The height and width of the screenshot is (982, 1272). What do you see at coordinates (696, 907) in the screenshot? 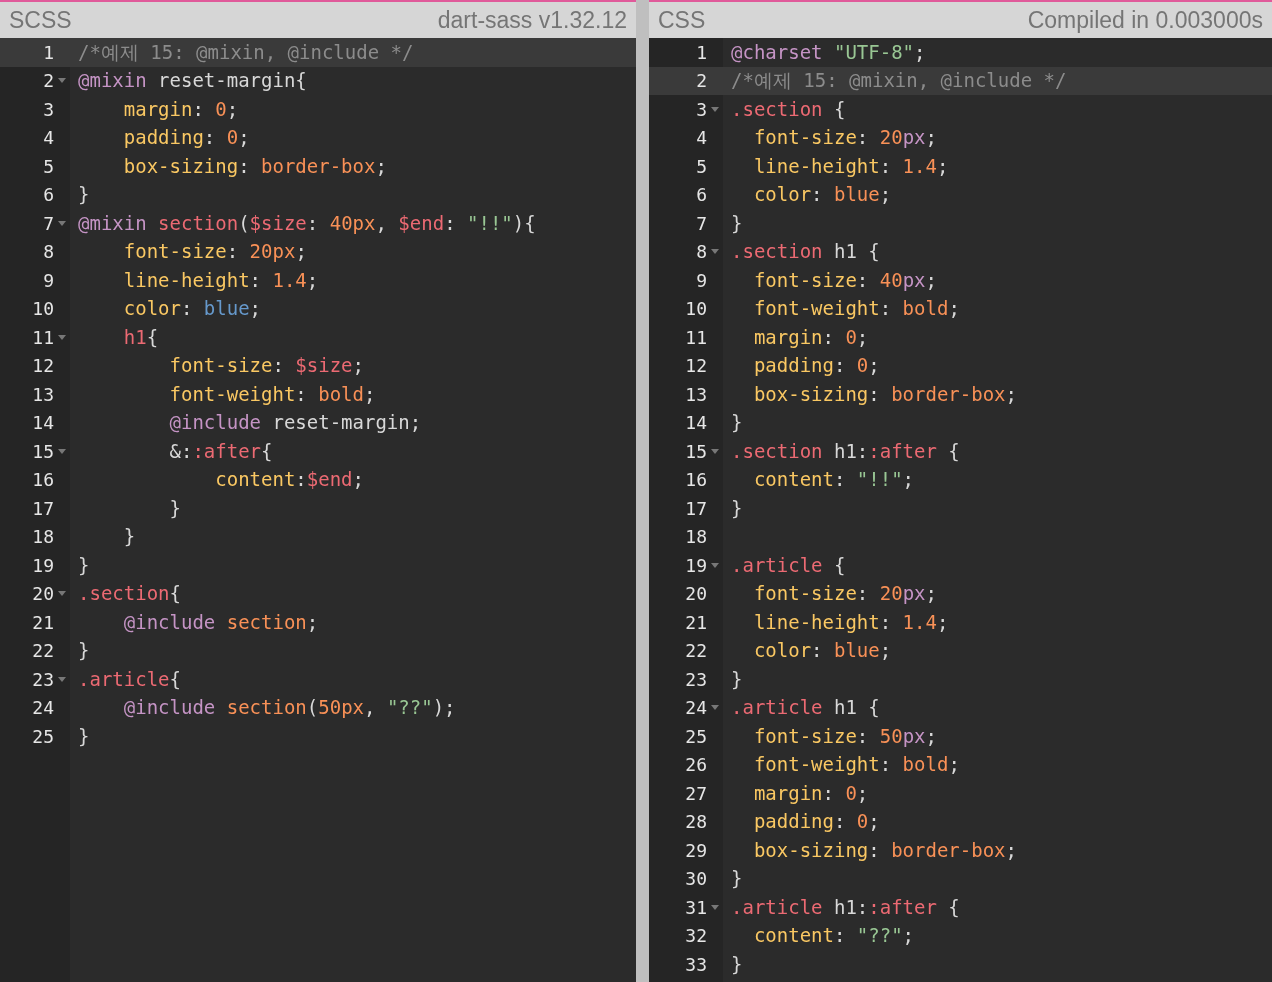
I see `line-number: 31` at bounding box center [696, 907].